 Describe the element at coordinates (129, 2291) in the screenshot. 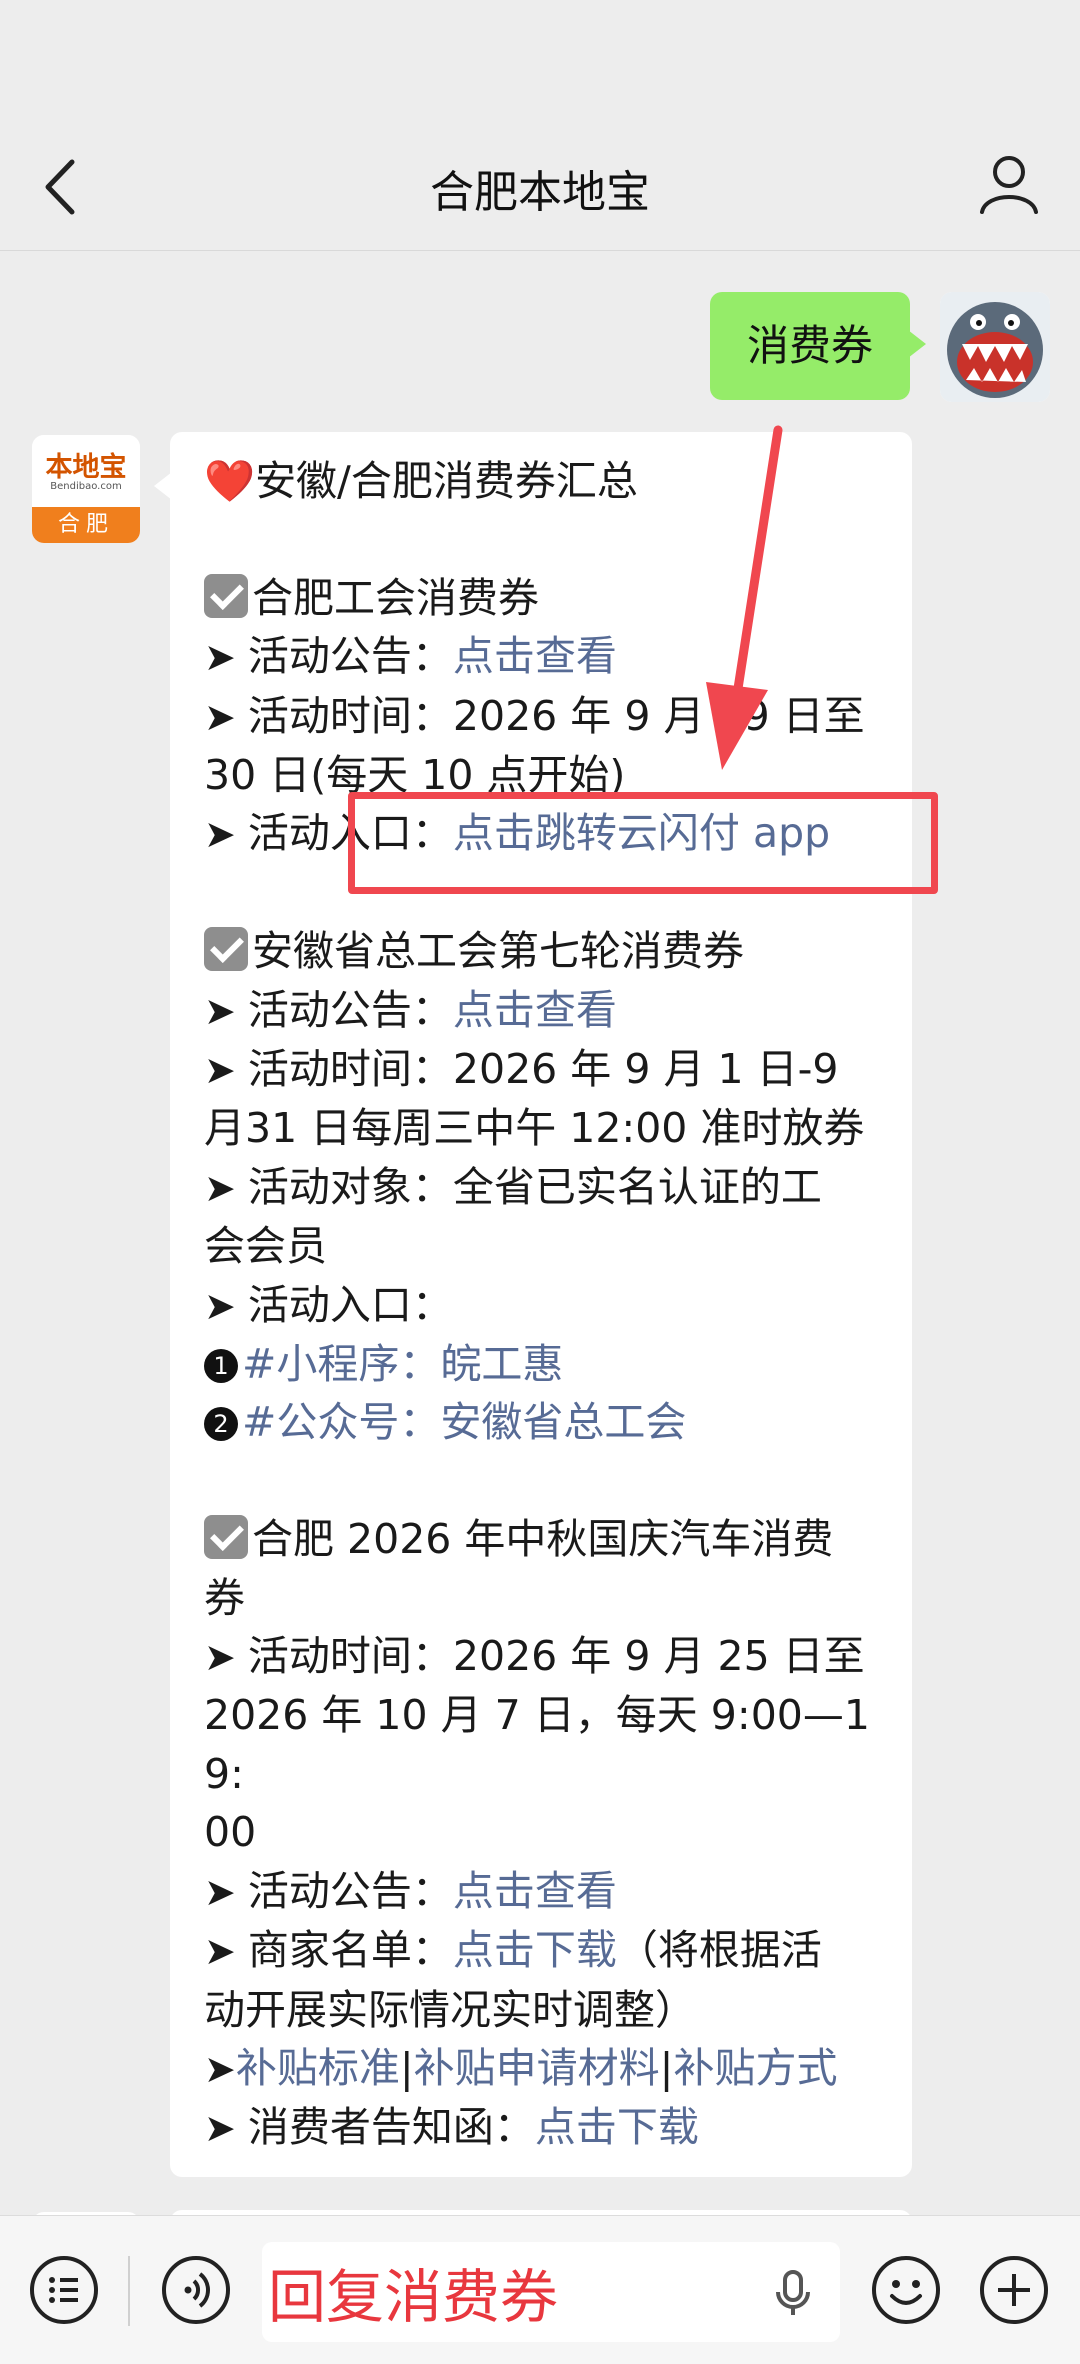

I see `divider` at that location.